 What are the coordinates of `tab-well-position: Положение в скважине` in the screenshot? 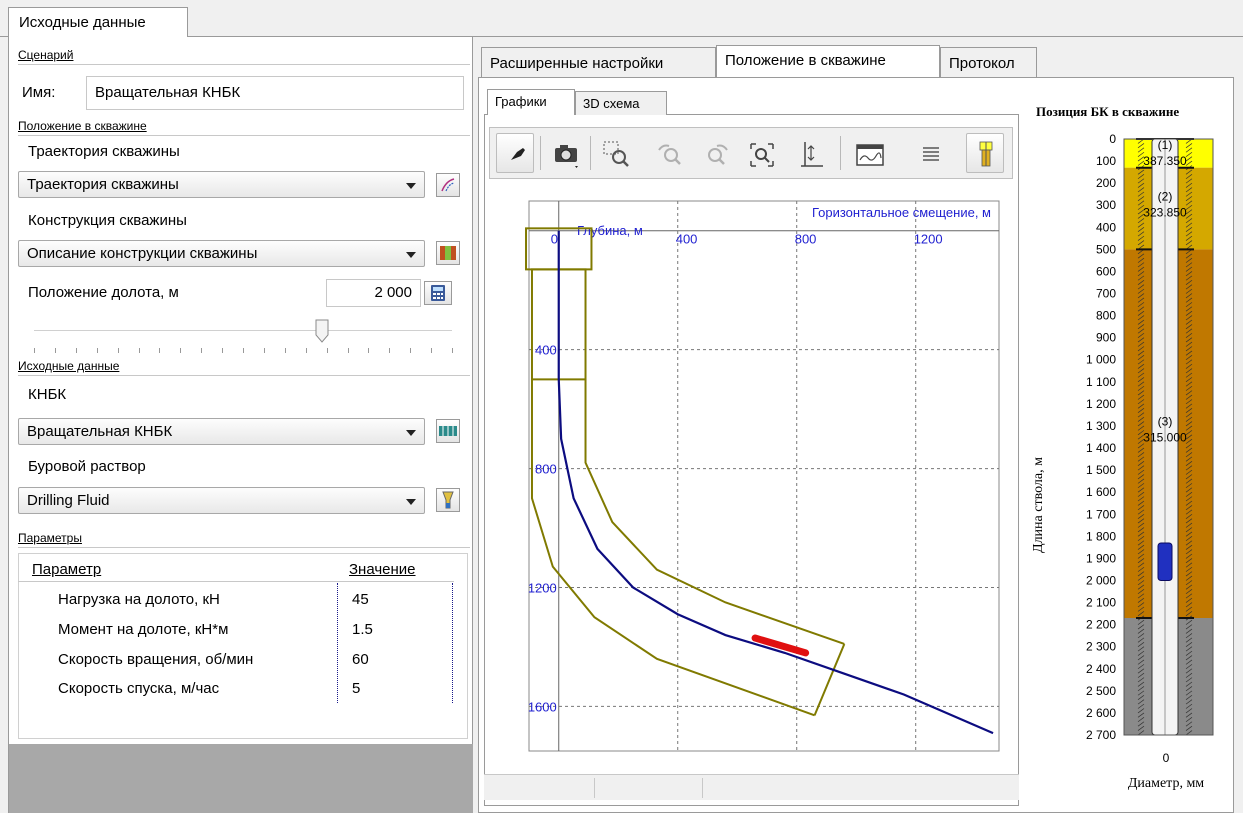 It's located at (828, 61).